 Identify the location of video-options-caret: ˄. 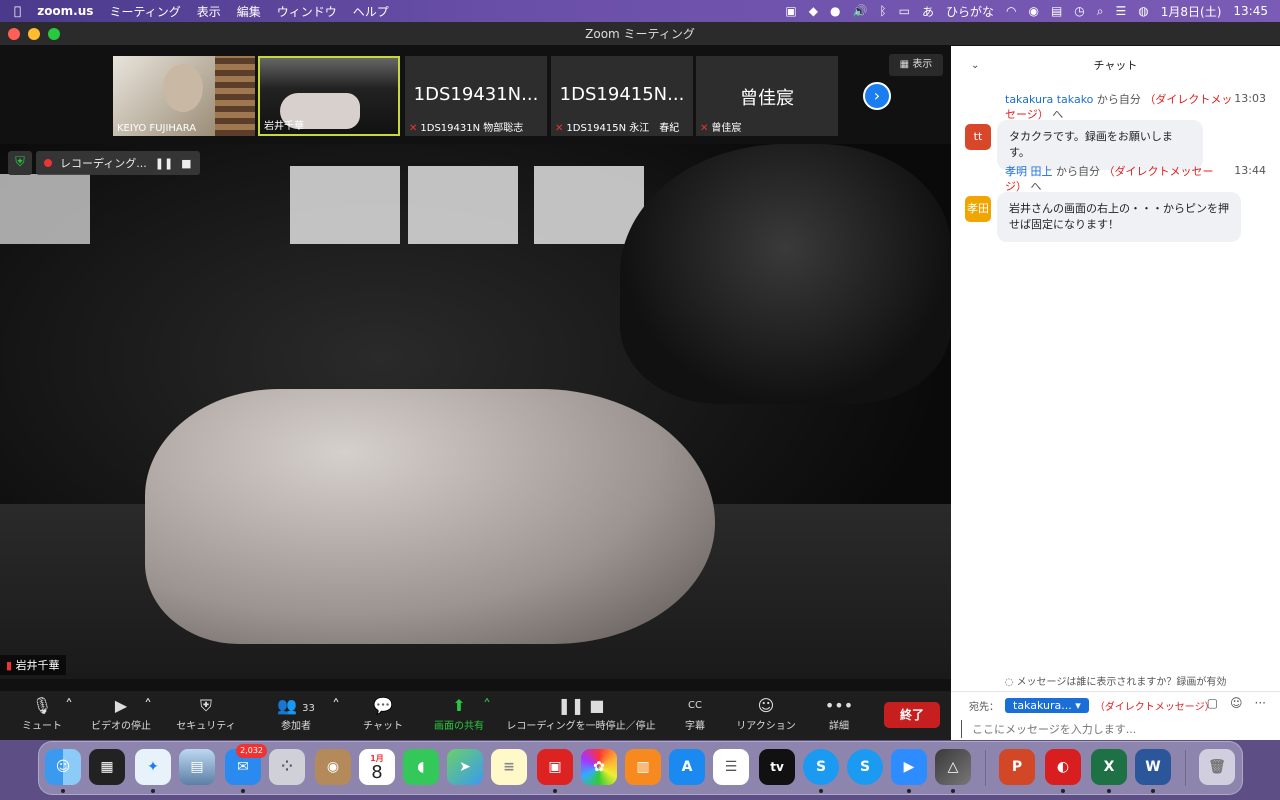
(148, 706).